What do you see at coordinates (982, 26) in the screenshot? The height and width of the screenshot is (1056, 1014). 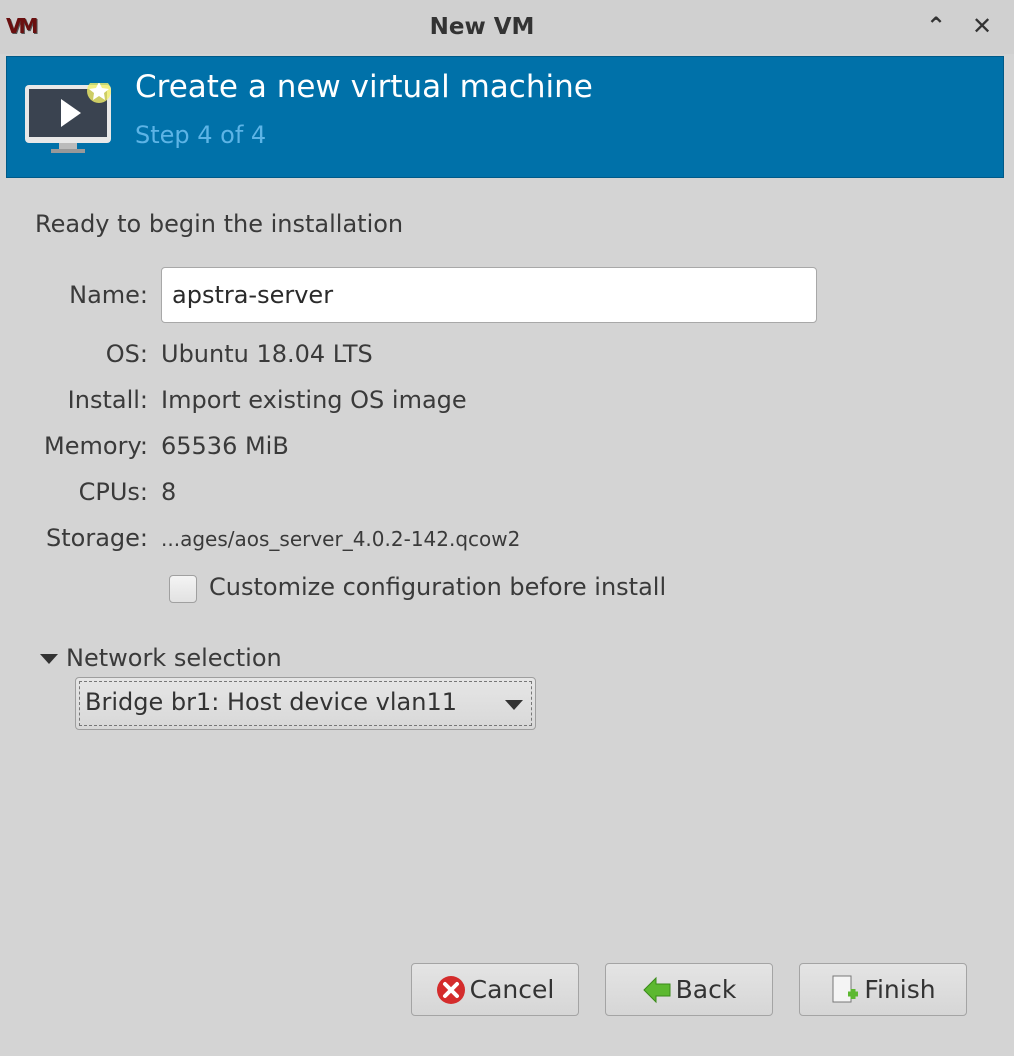 I see `close-icon: ✕` at bounding box center [982, 26].